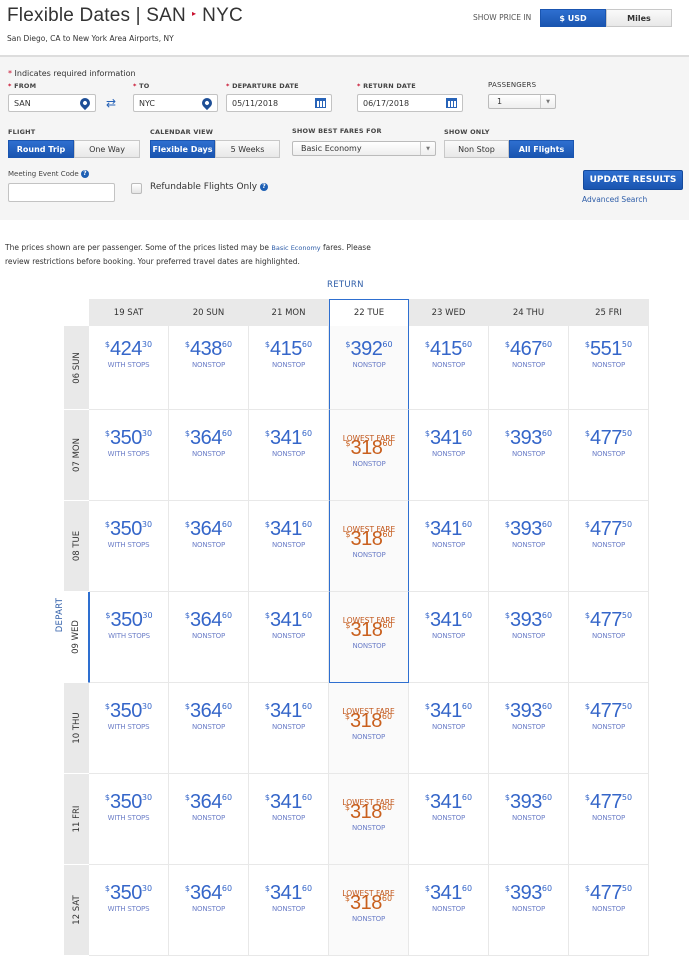 This screenshot has width=689, height=959. What do you see at coordinates (247, 149) in the screenshot?
I see `five-weeks-button: 5 Weeks` at bounding box center [247, 149].